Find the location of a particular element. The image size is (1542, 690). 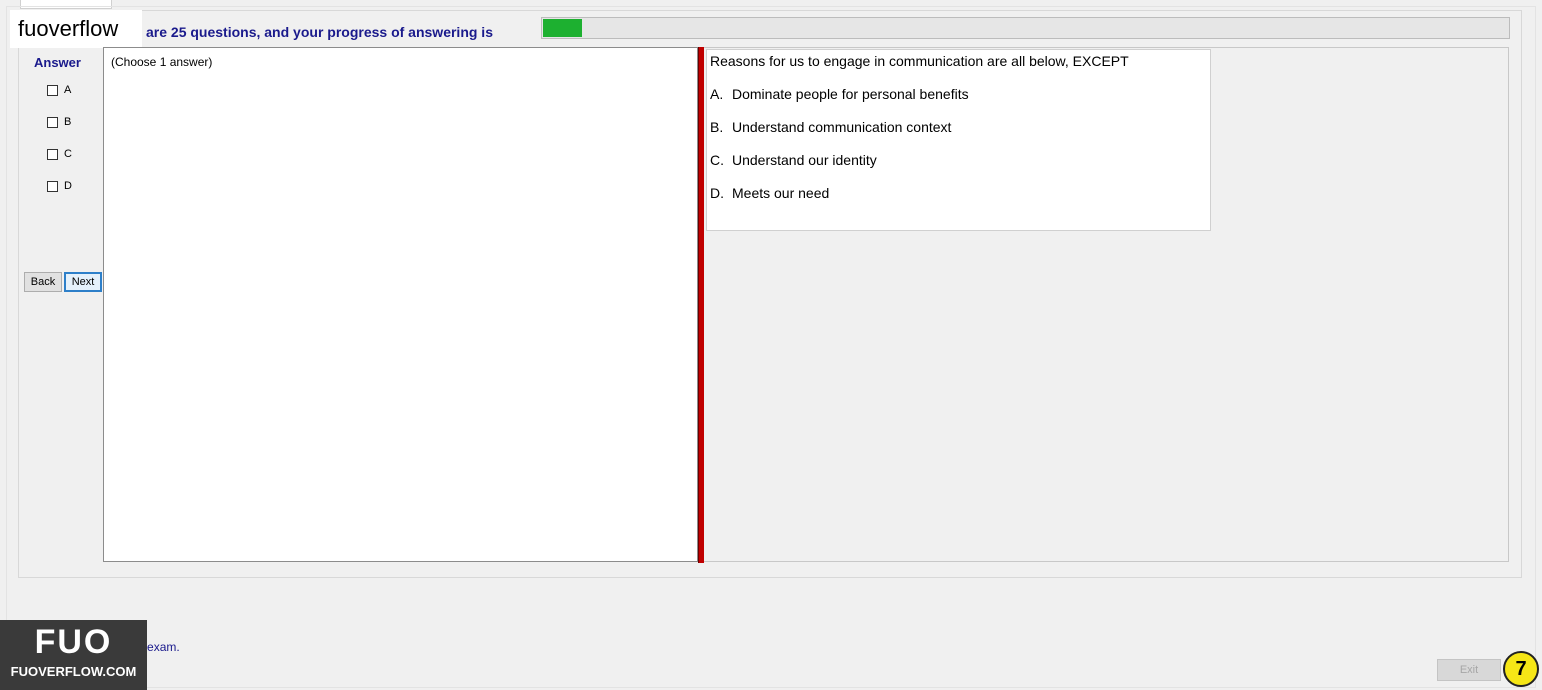

answer-checkbox-a is located at coordinates (52, 90).